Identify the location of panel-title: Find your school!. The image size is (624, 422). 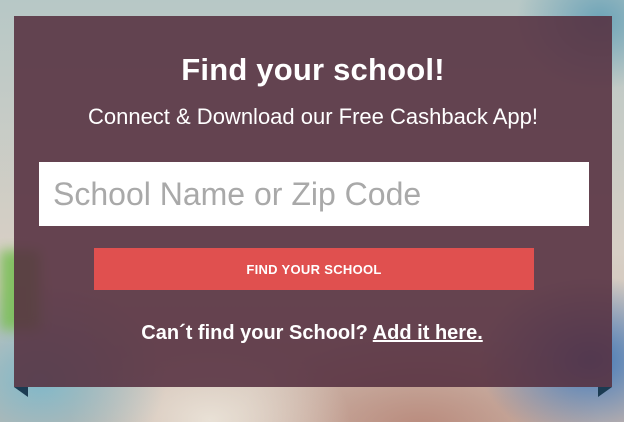
(313, 69).